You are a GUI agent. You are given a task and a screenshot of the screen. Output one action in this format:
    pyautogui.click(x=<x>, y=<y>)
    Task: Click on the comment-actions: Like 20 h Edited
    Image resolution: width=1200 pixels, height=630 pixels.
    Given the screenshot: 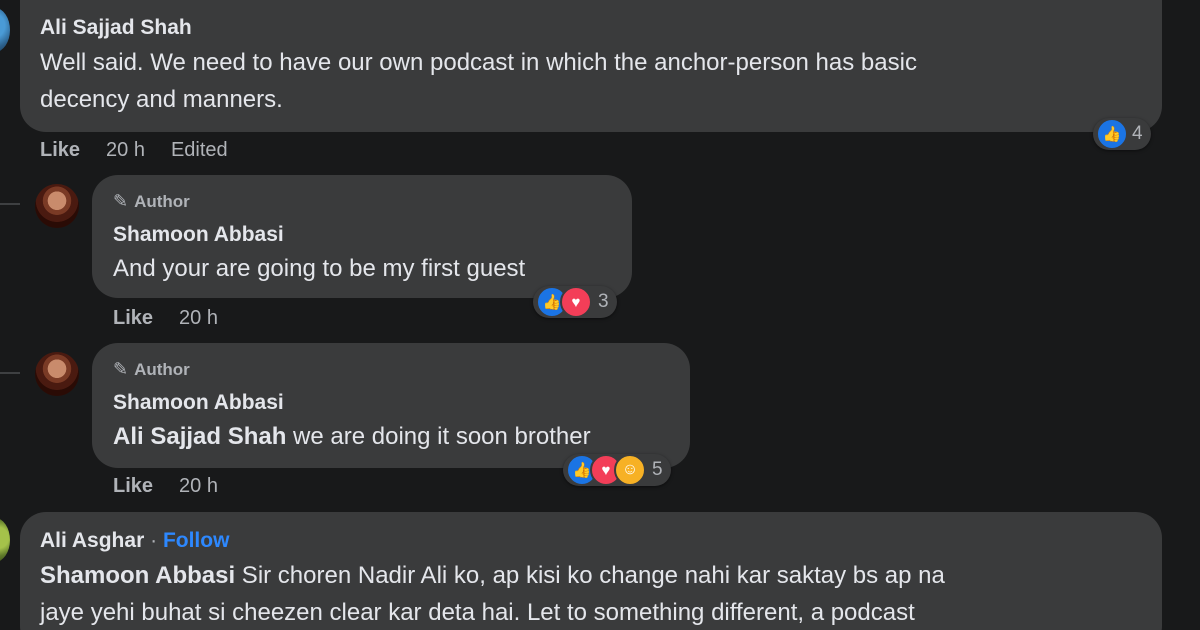 What is the action you would take?
    pyautogui.click(x=134, y=150)
    